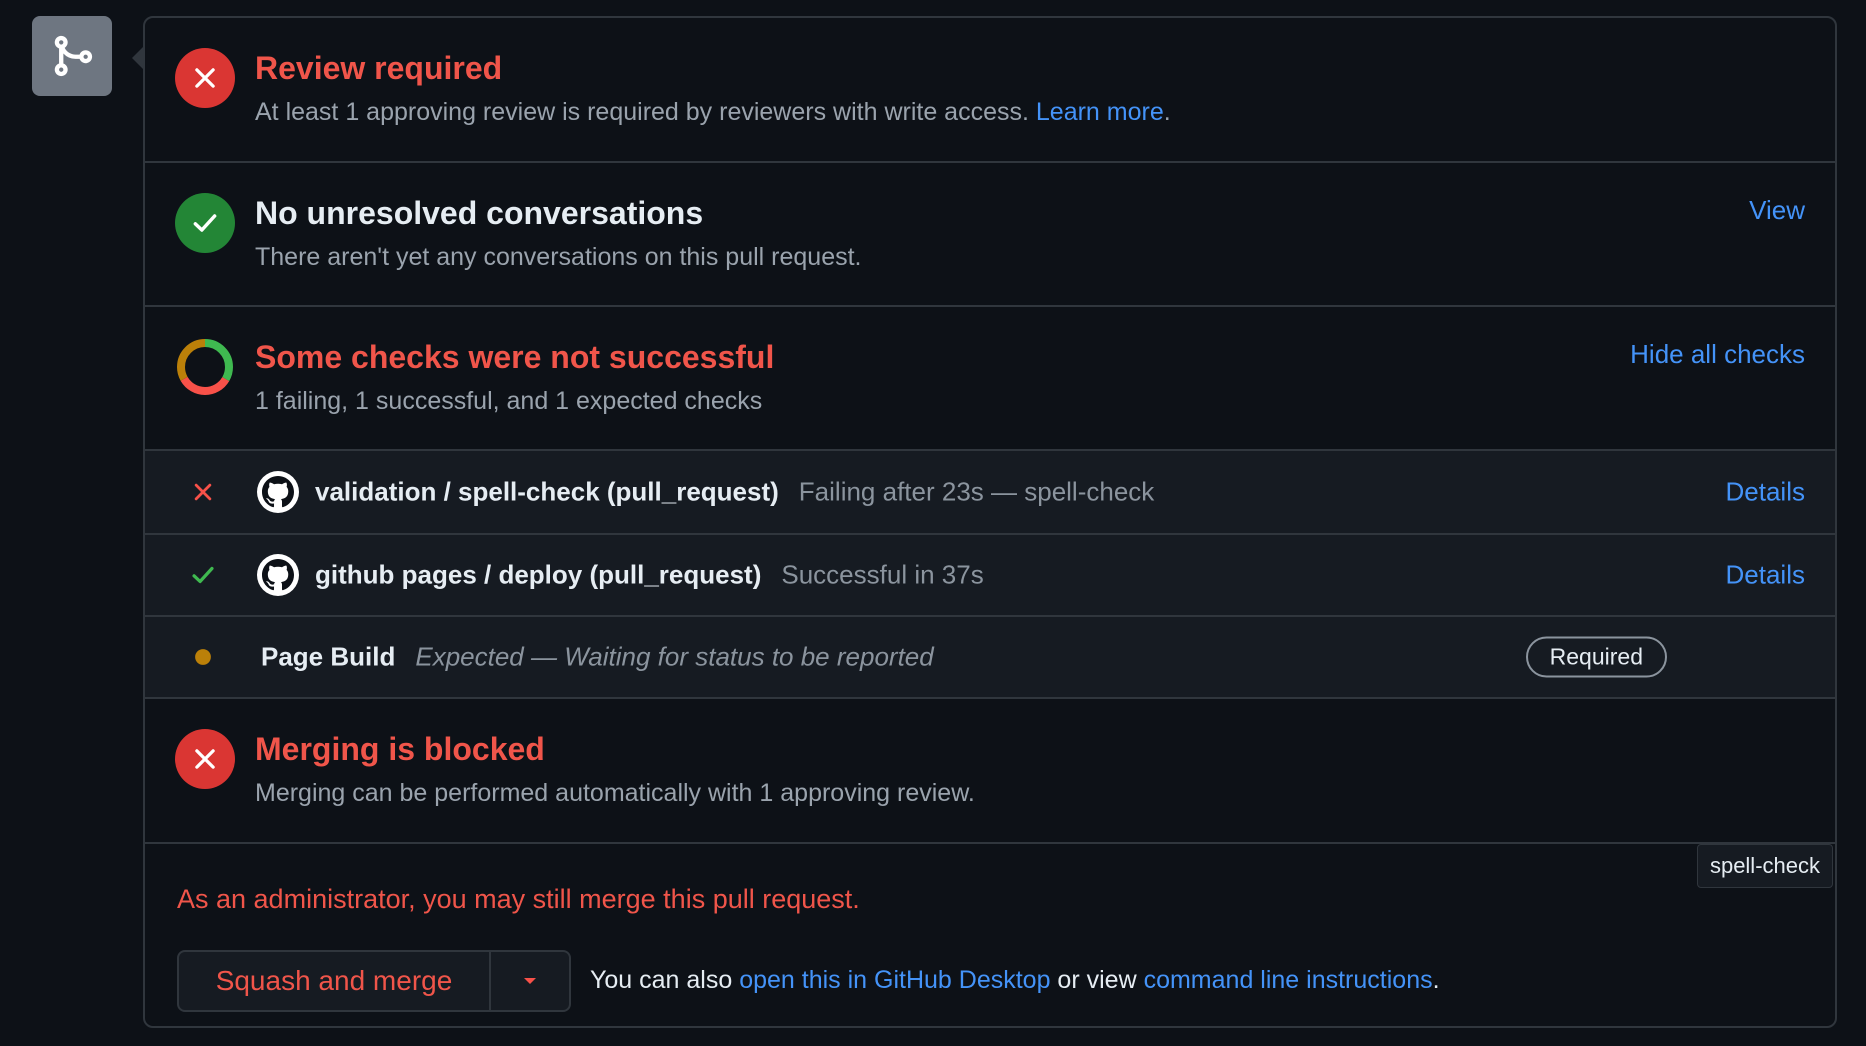 The width and height of the screenshot is (1866, 1046). I want to click on review-required-title: Review required, so click(379, 68).